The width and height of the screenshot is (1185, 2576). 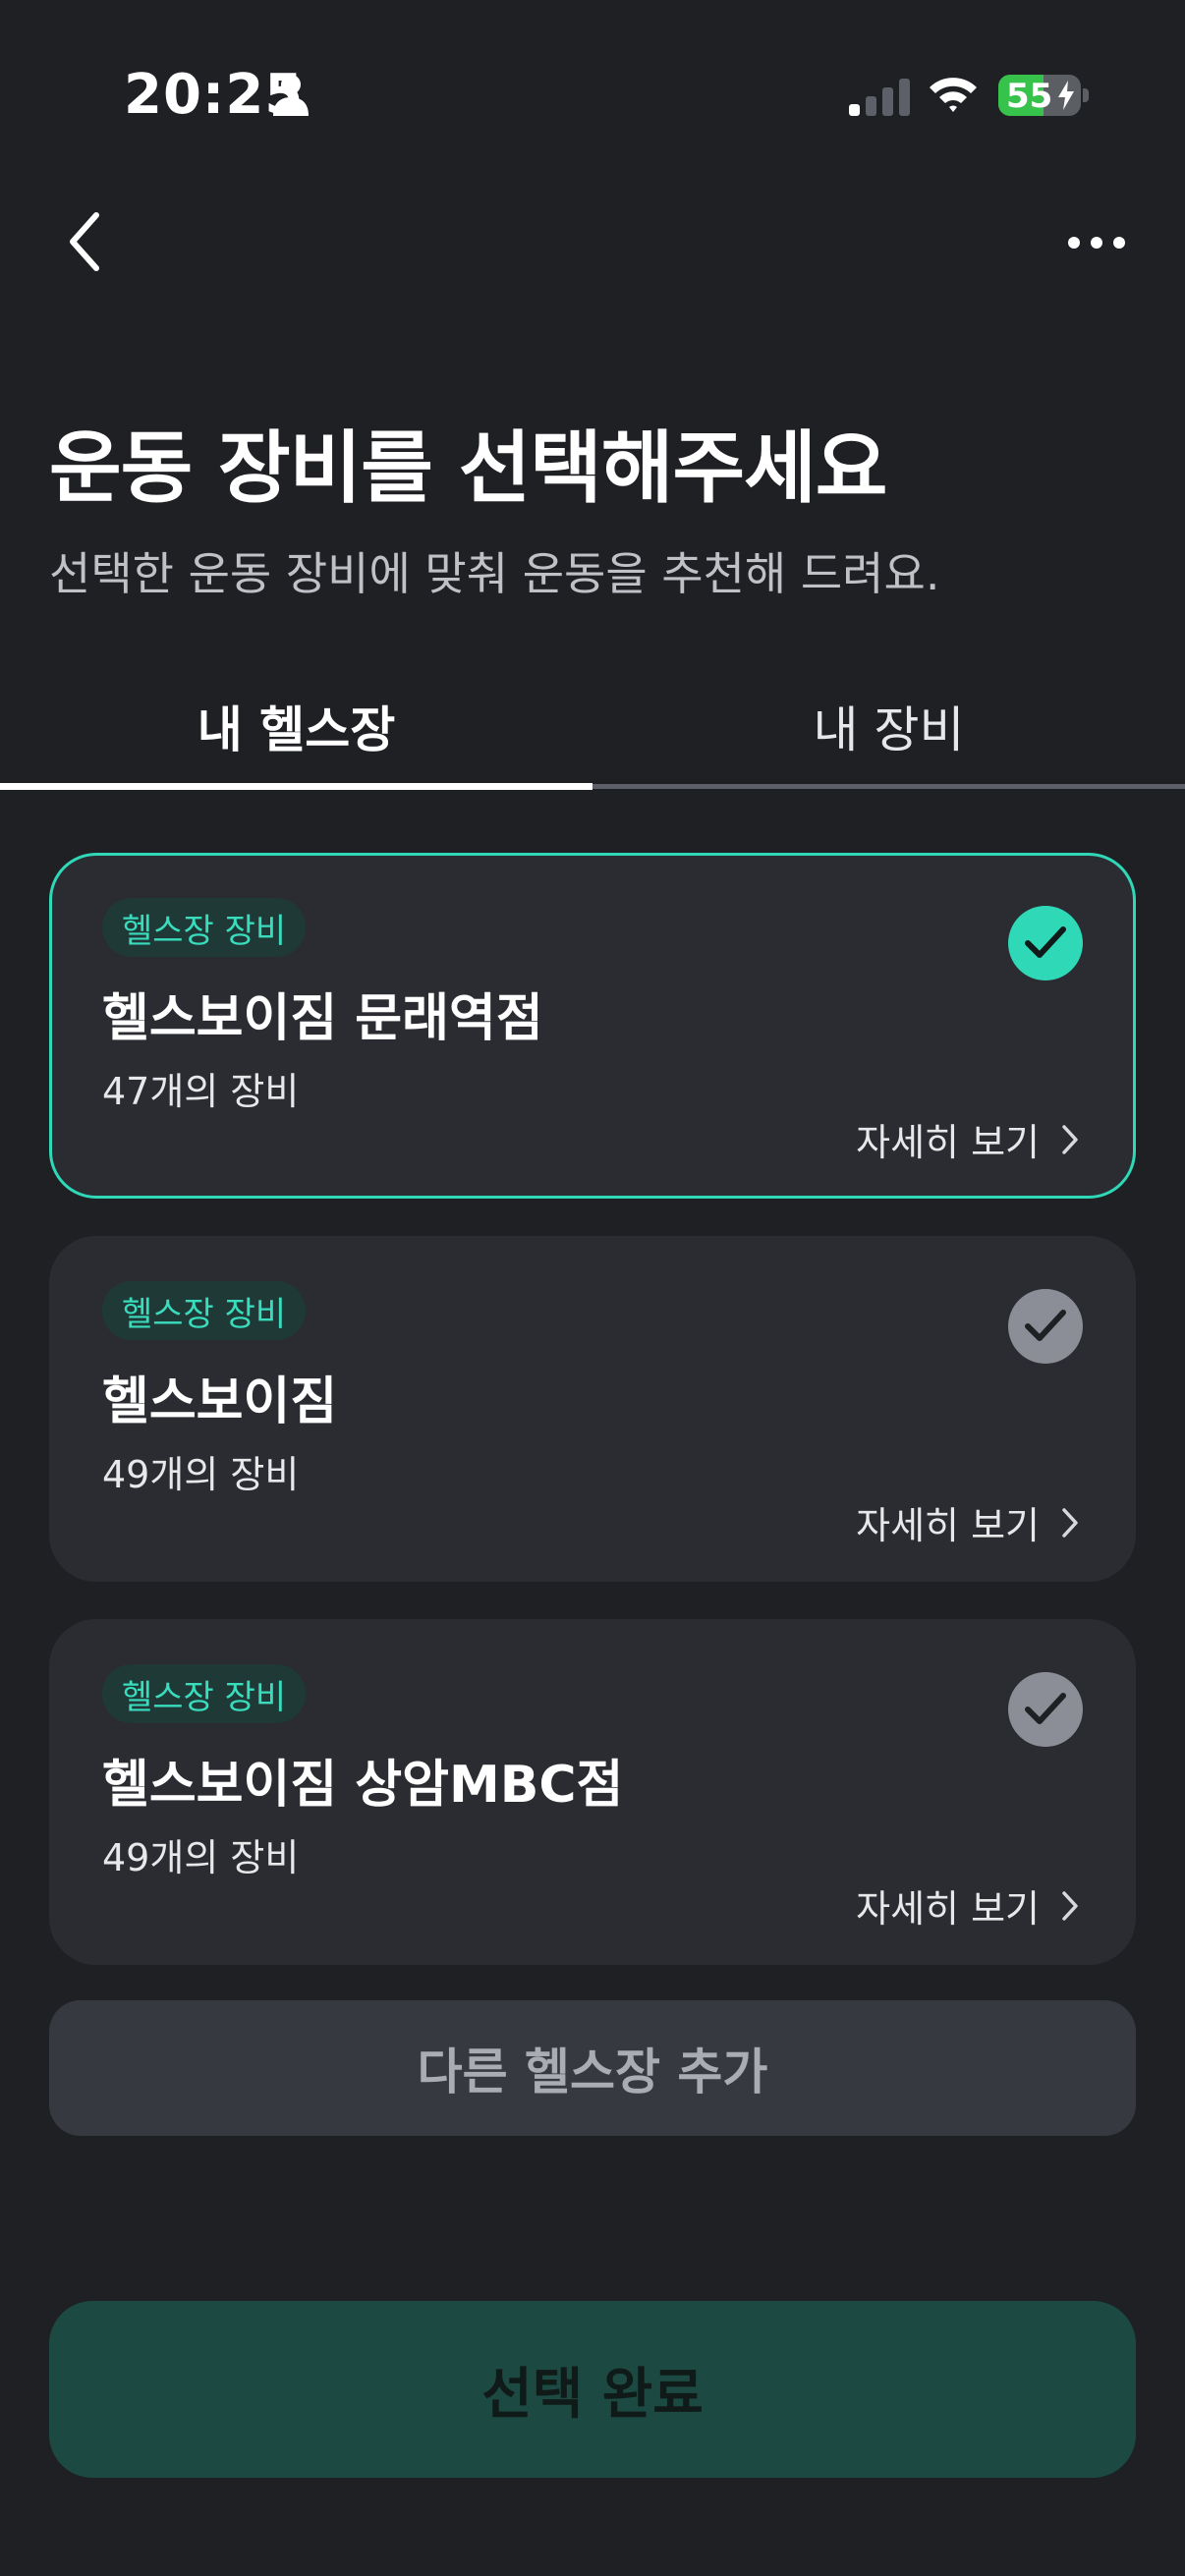 What do you see at coordinates (296, 786) in the screenshot?
I see `tab-active-indicator` at bounding box center [296, 786].